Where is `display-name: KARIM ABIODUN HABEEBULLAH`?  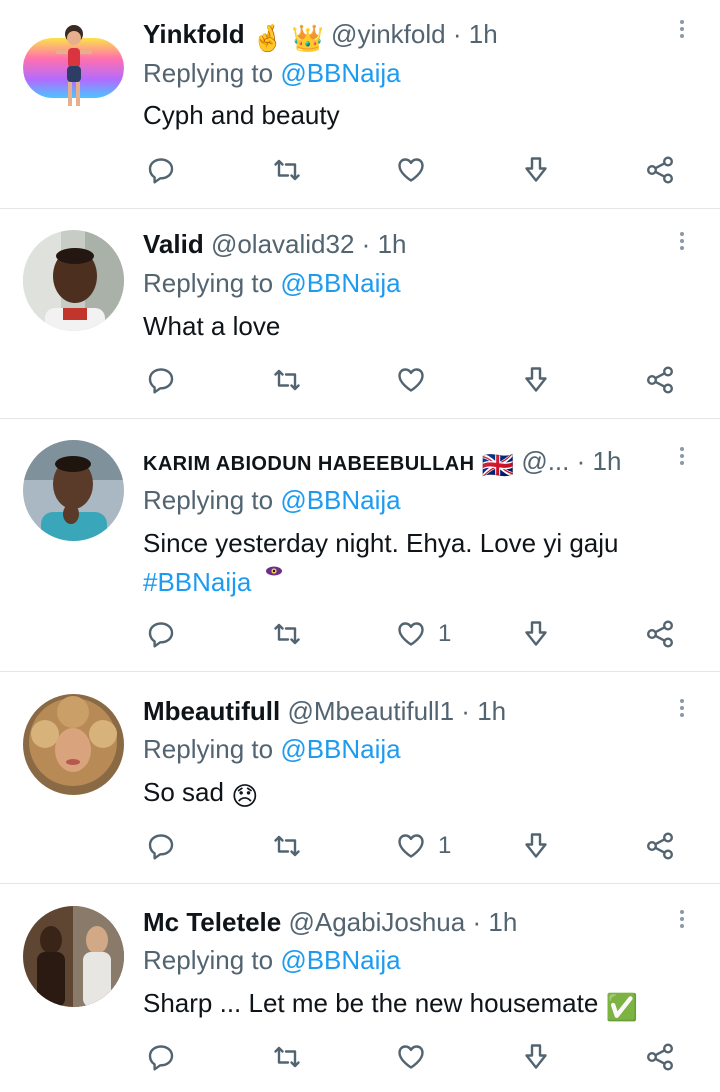
display-name: KARIM ABIODUN HABEEBULLAH is located at coordinates (308, 464).